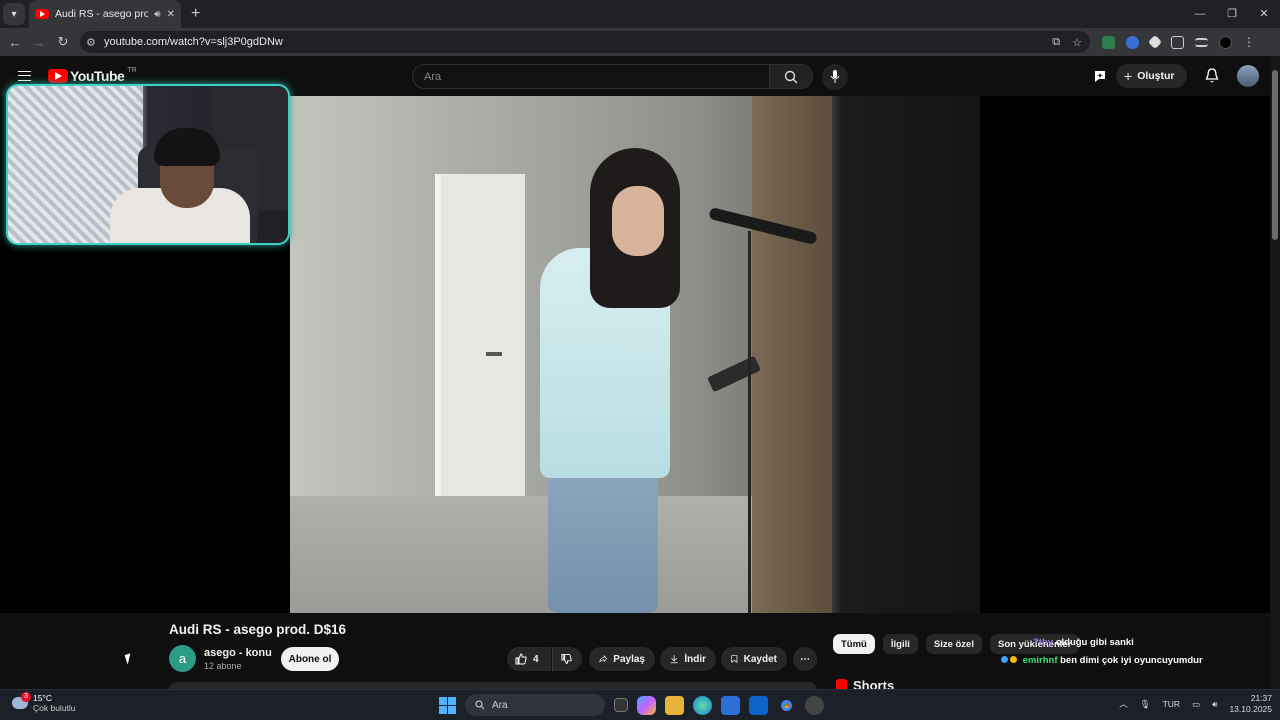 This screenshot has height=720, width=1280. I want to click on account-avatar, so click(1247, 76).